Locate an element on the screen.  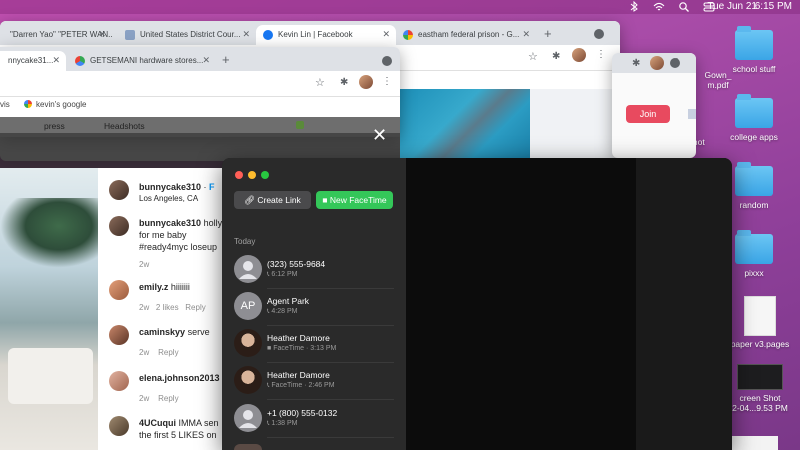
window-close-button is located at coordinates (239, 175).